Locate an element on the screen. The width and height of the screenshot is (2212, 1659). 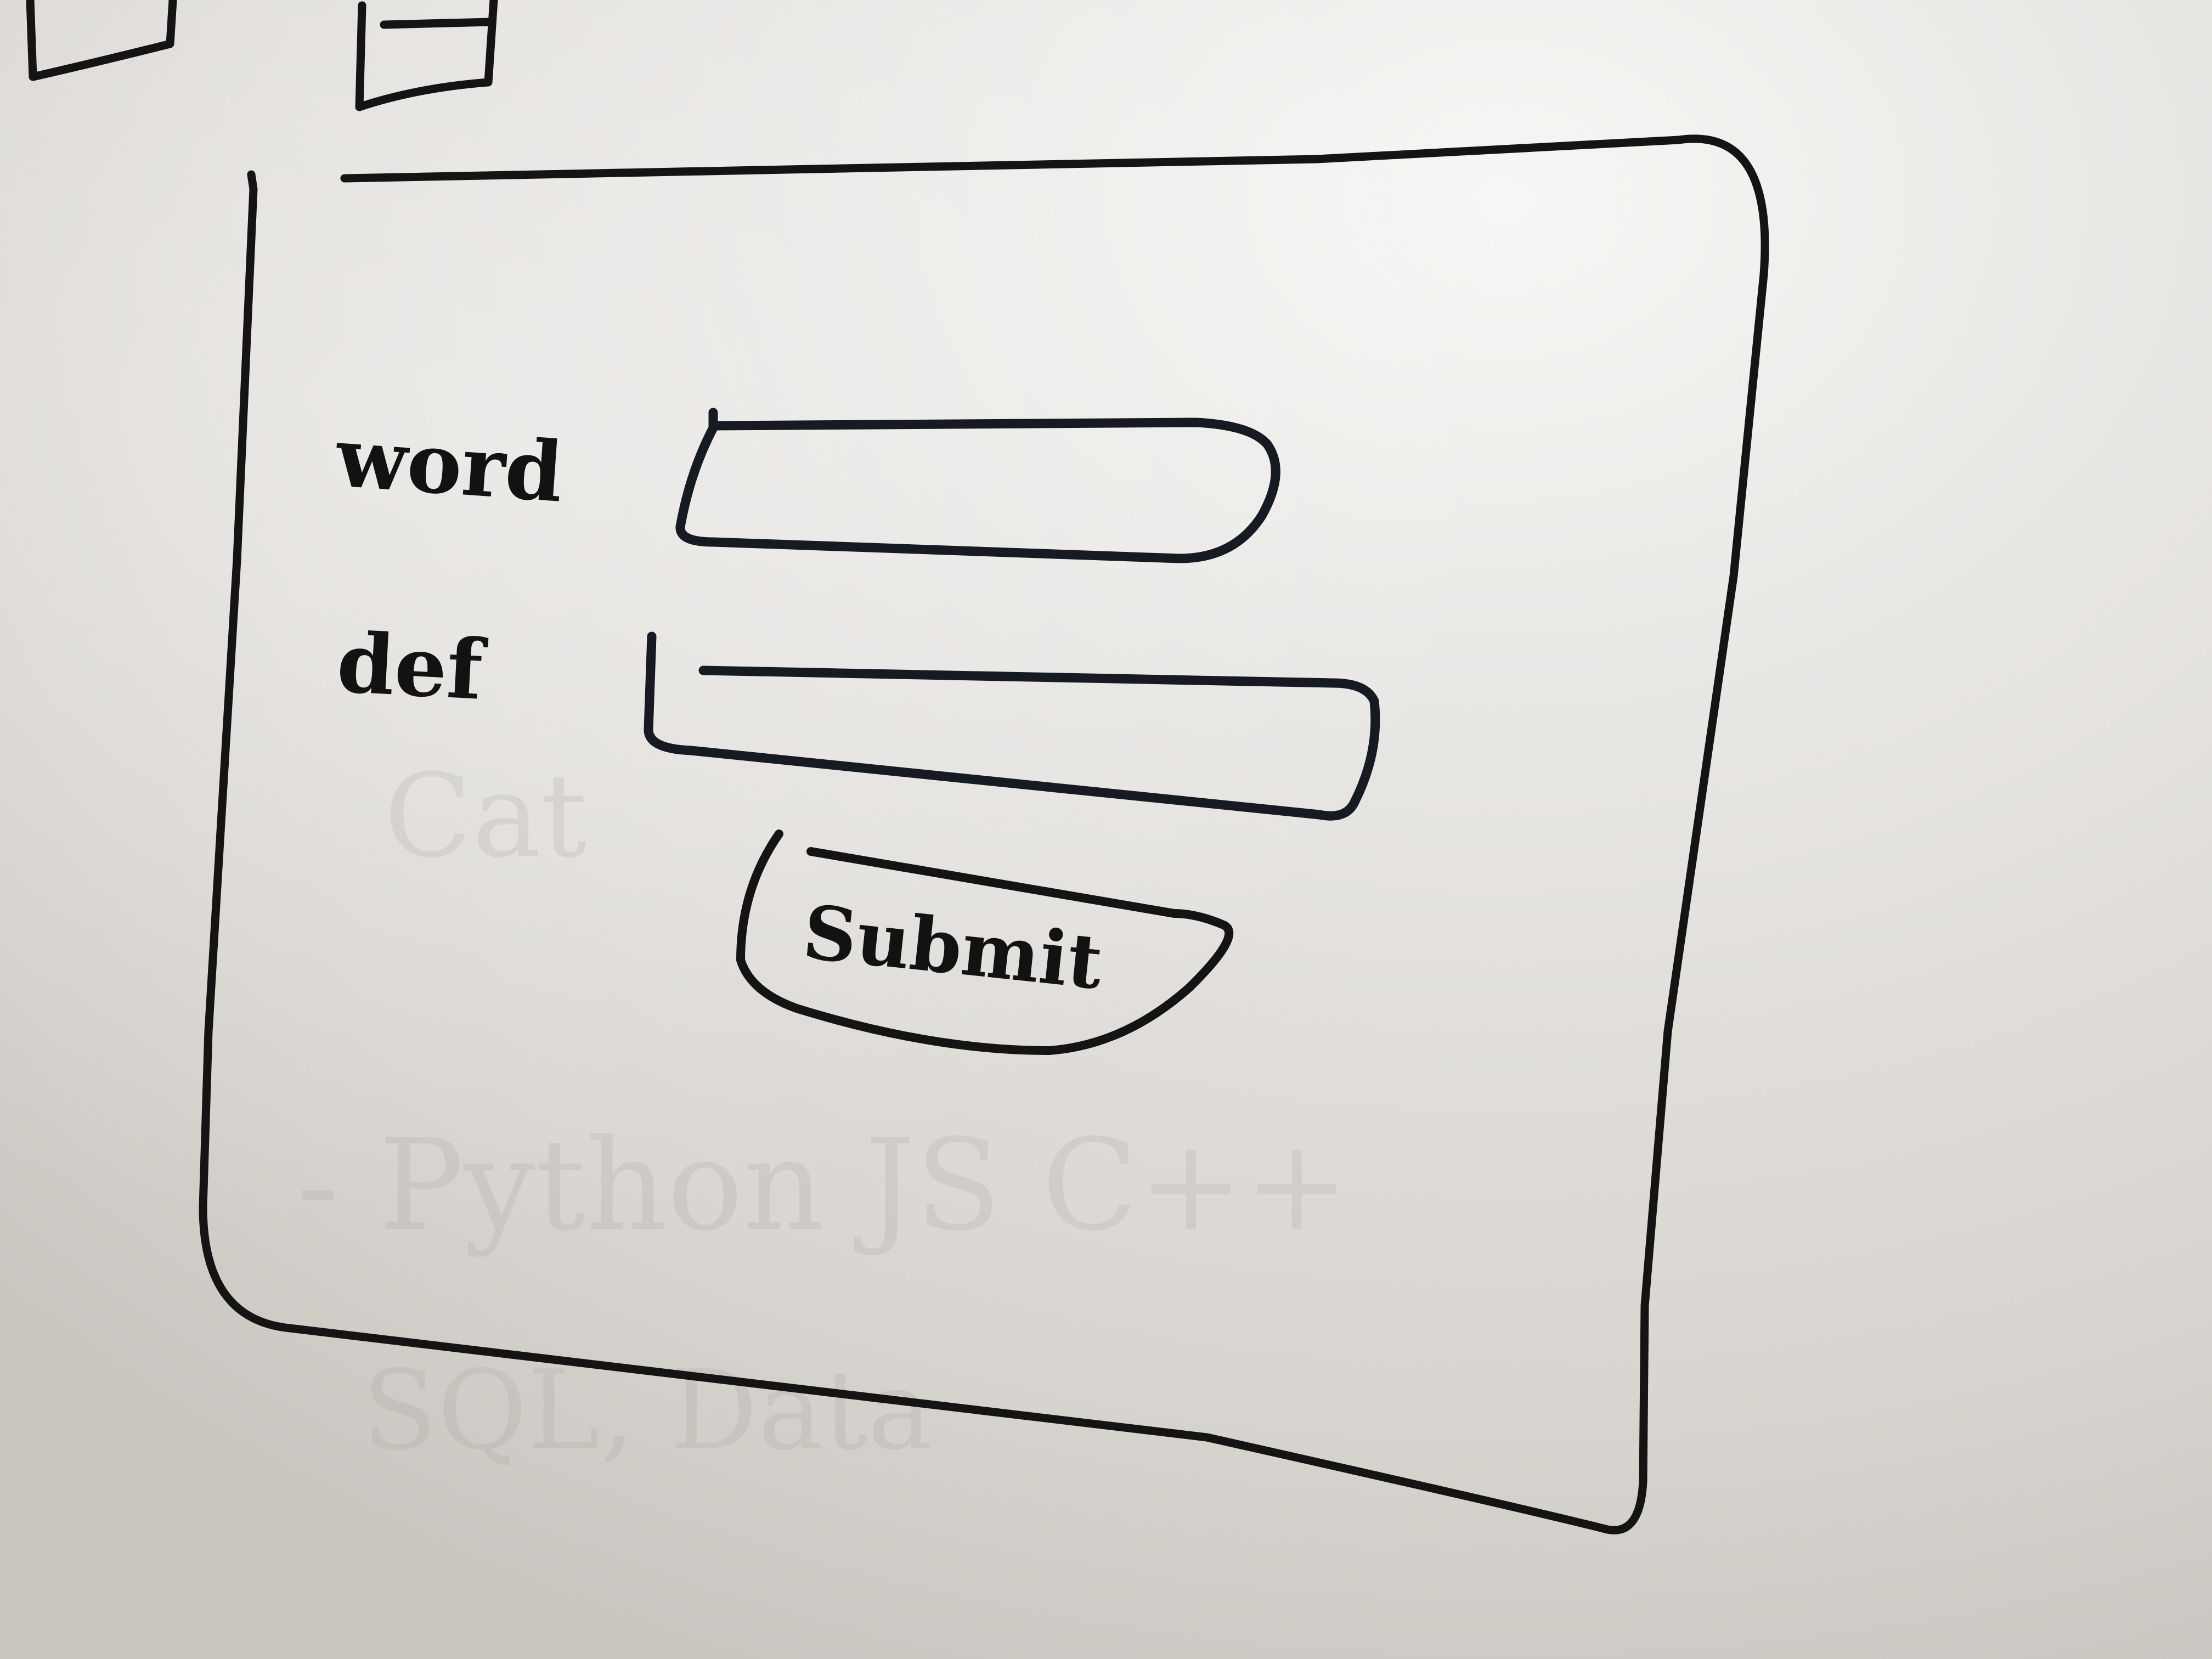
ghost-text-1: Cat is located at coordinates (485, 816).